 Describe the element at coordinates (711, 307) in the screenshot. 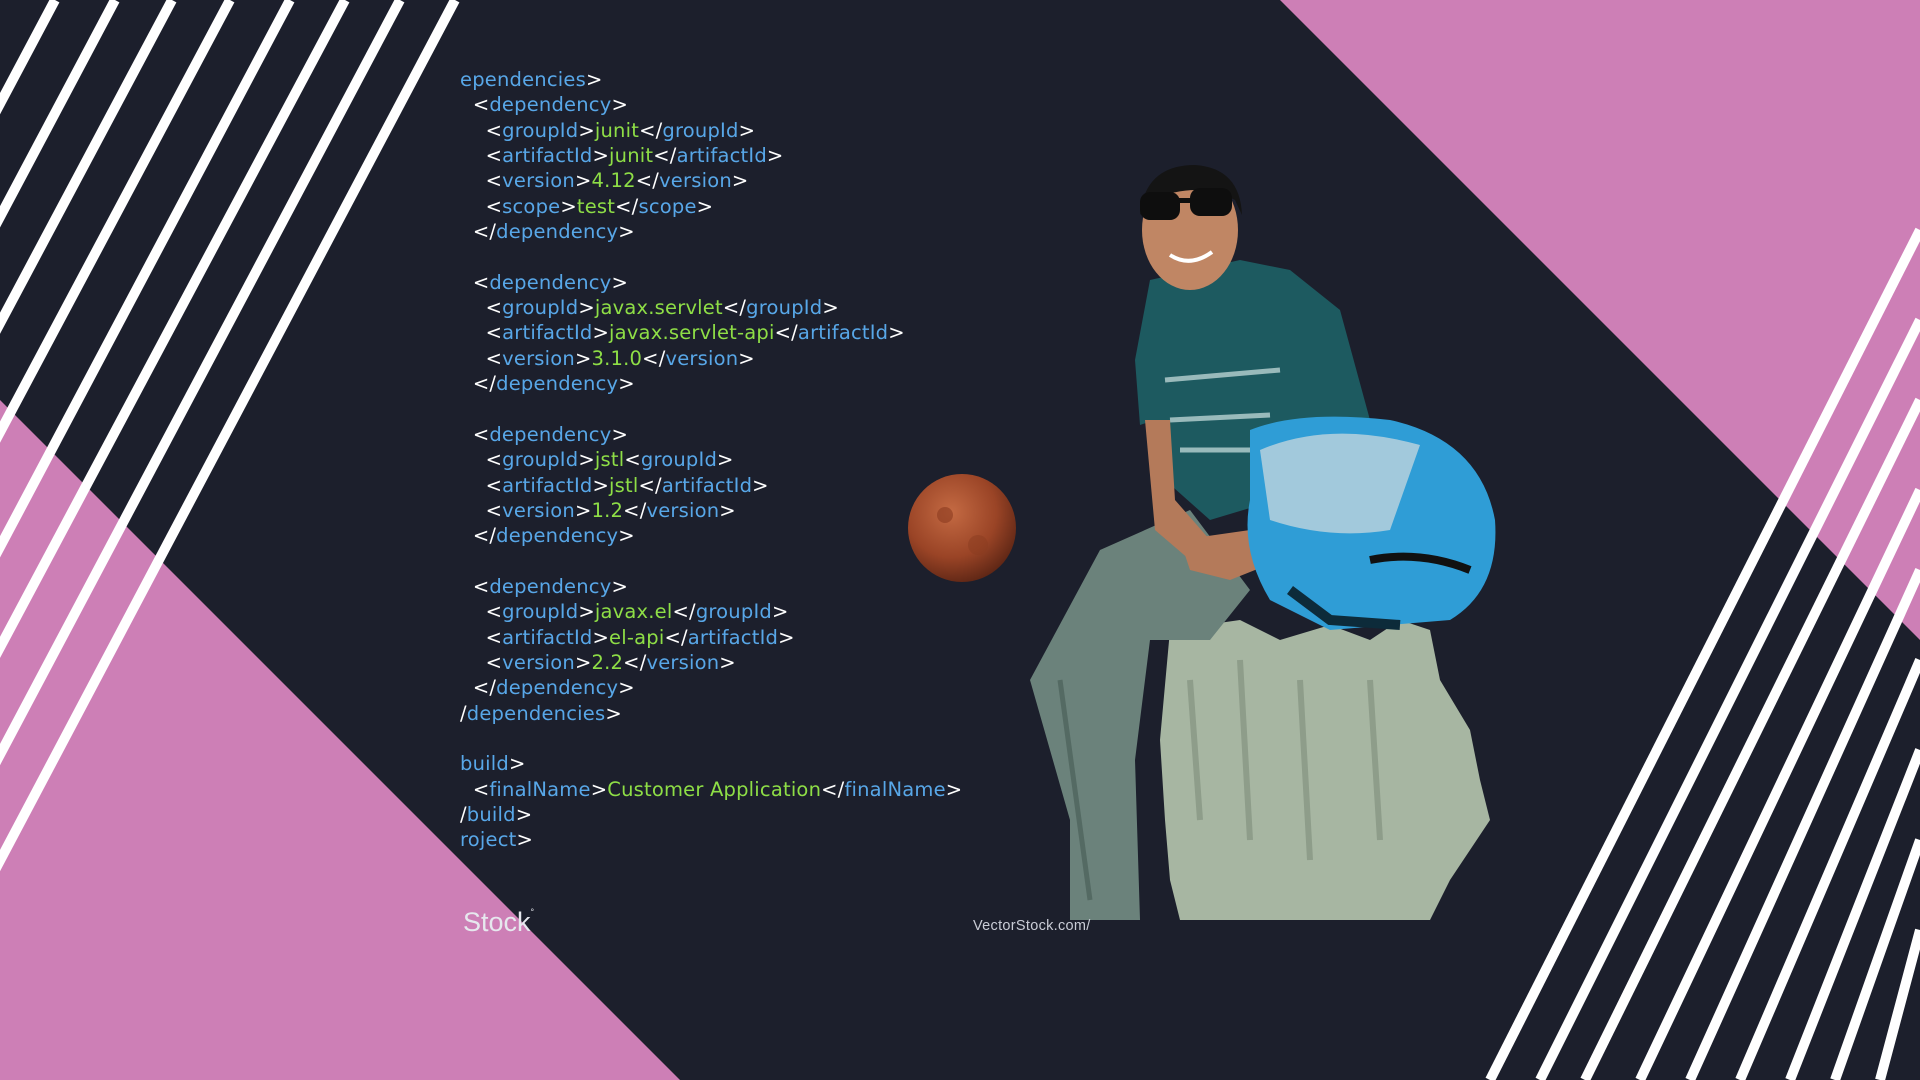

I see `code-line: <groupId>javax.servlet</groupId>` at that location.